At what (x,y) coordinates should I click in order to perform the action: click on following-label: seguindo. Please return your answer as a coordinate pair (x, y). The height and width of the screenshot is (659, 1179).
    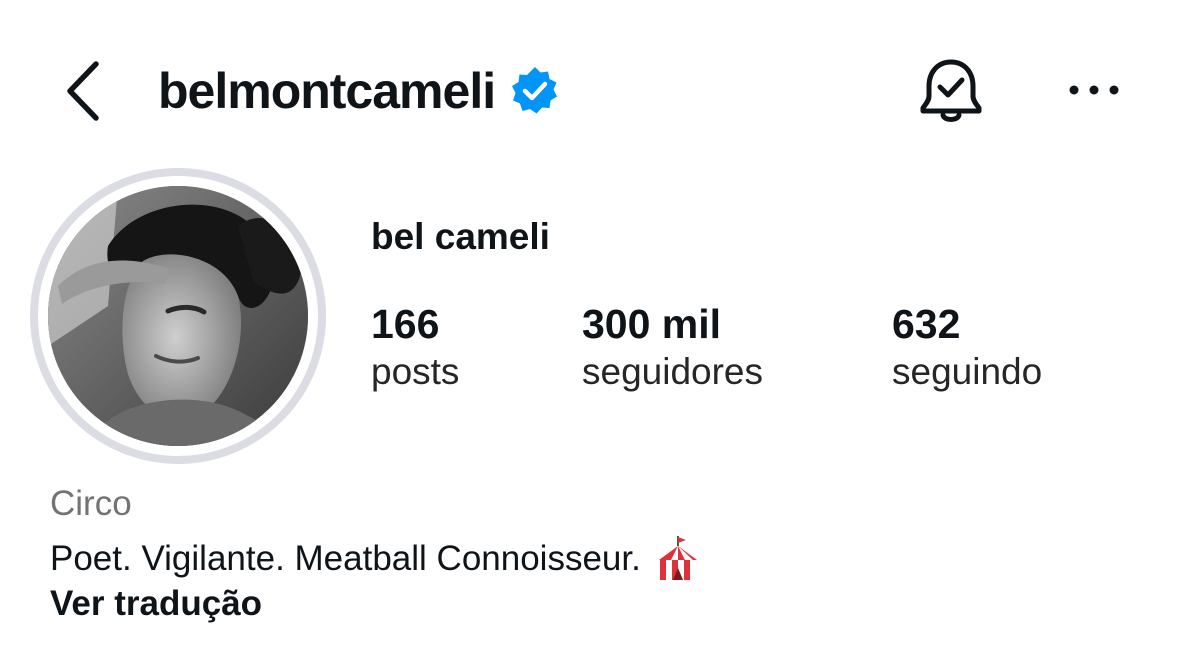
    Looking at the image, I should click on (967, 371).